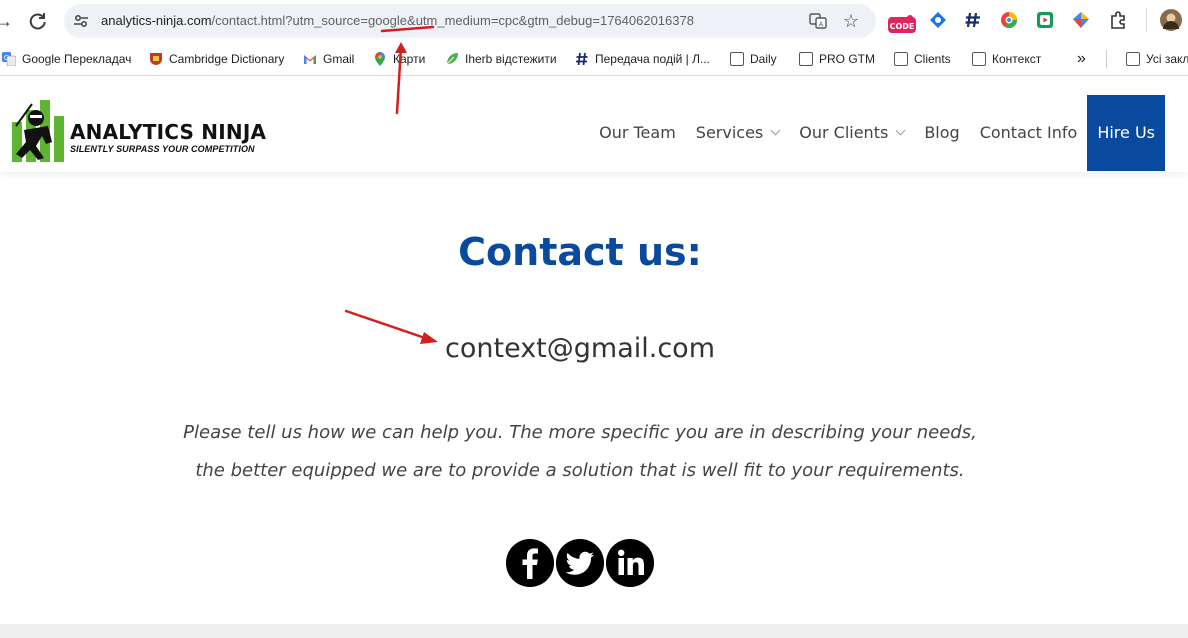 The width and height of the screenshot is (1188, 638). I want to click on hire-us-button: Hire Us, so click(1126, 133).